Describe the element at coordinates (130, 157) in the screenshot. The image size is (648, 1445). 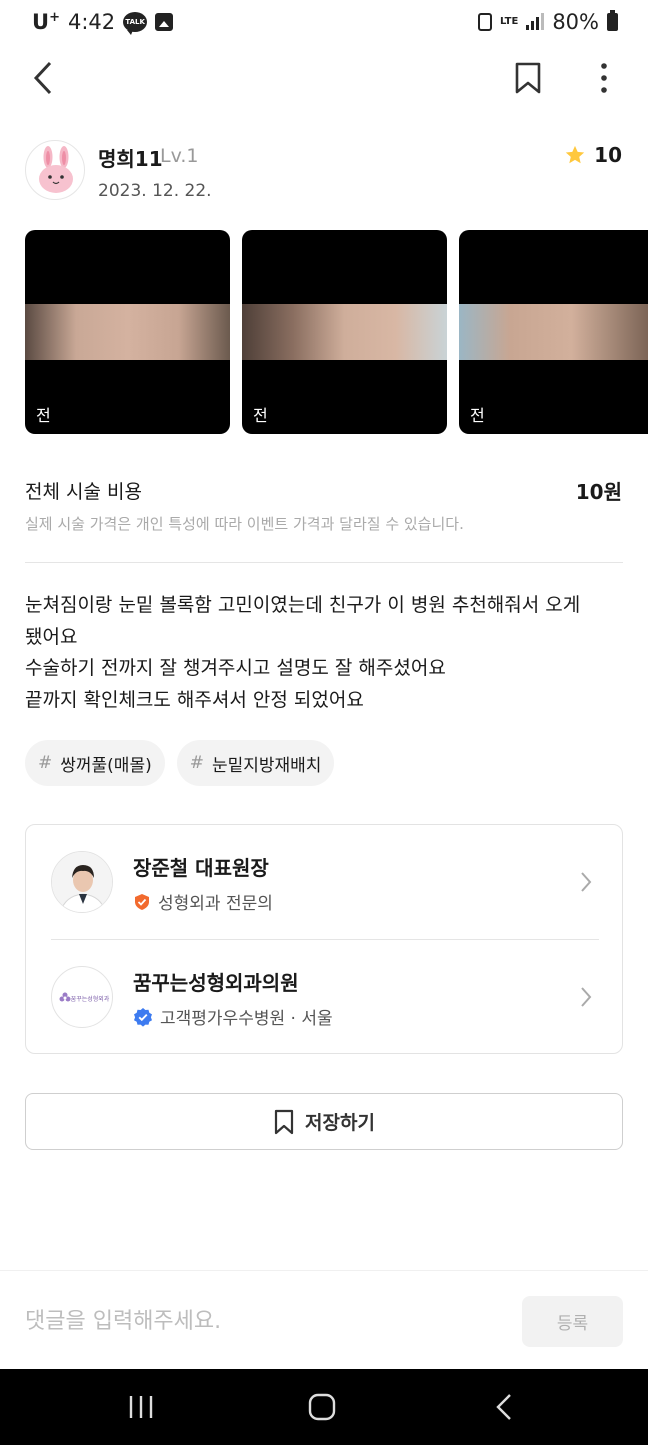
I see `author-name: 명희11` at that location.